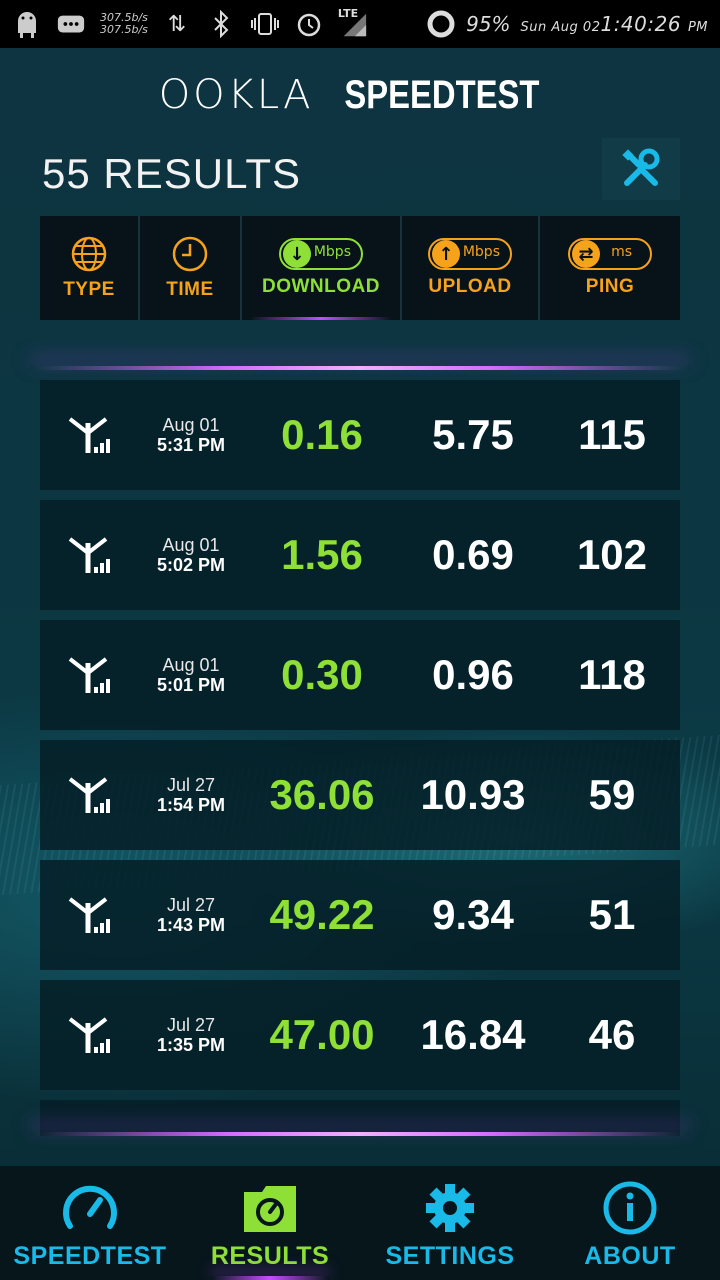  I want to click on result-row: Jul 27 1:35 PM 47.00 16.84 46, so click(360, 1035).